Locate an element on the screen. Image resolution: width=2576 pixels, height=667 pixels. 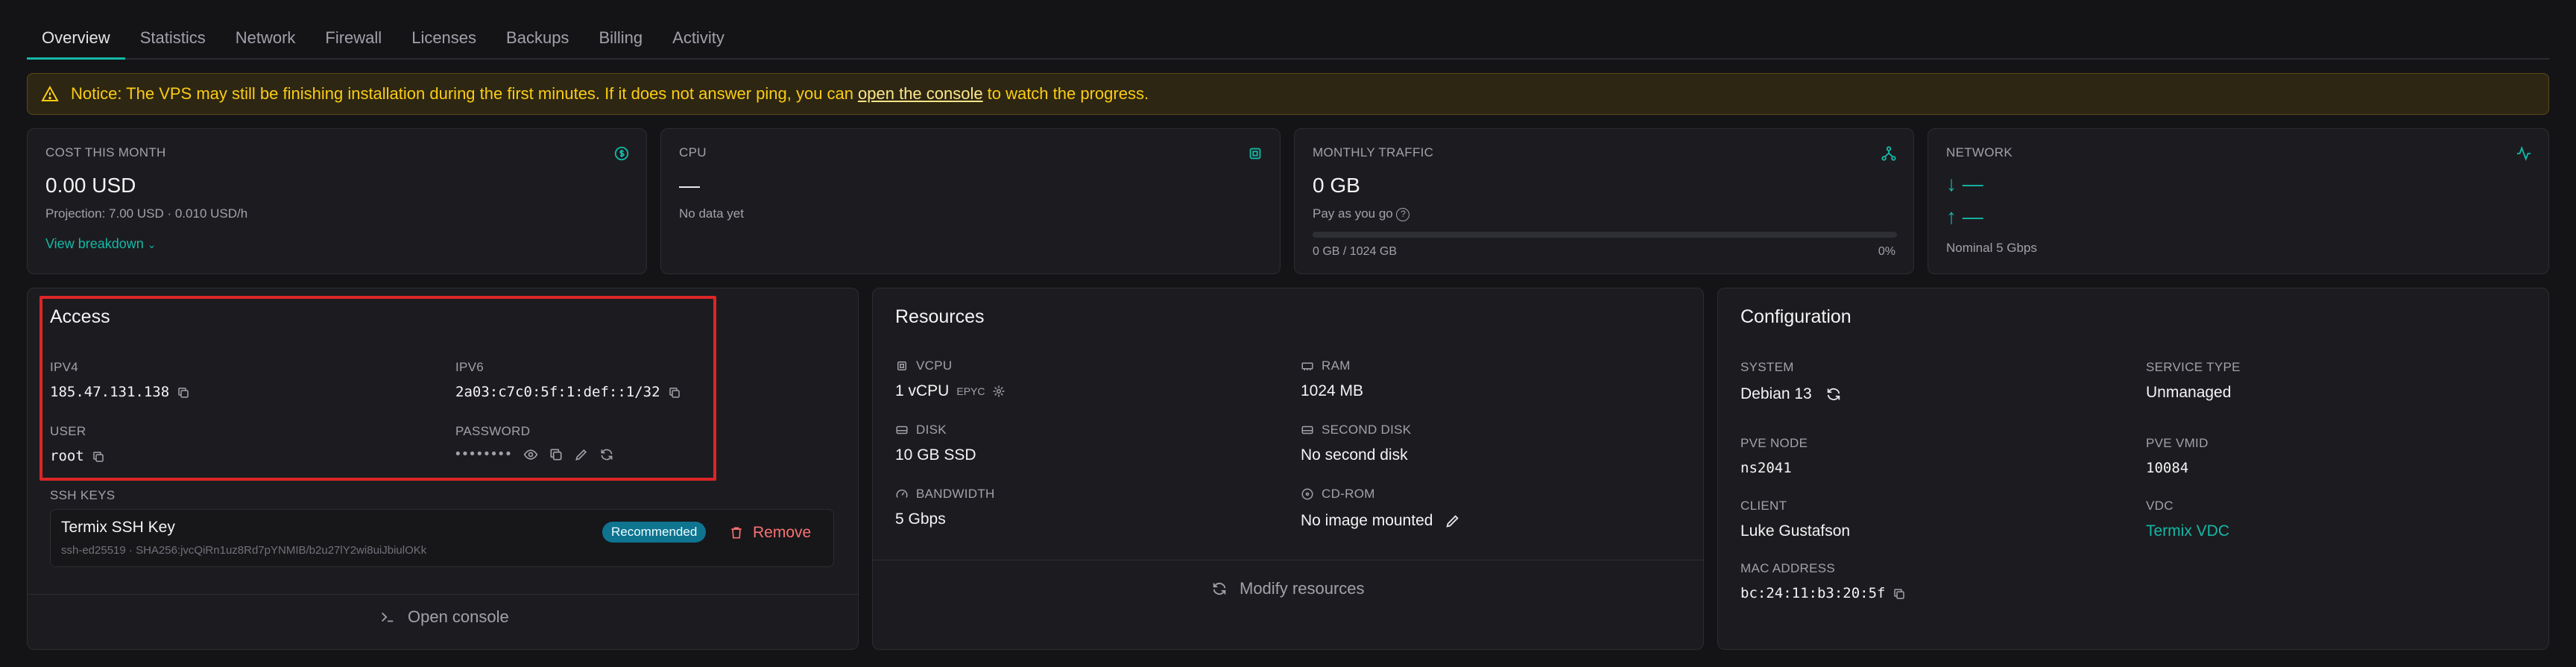
ipv4-row: 185.47.131.138 is located at coordinates (120, 392).